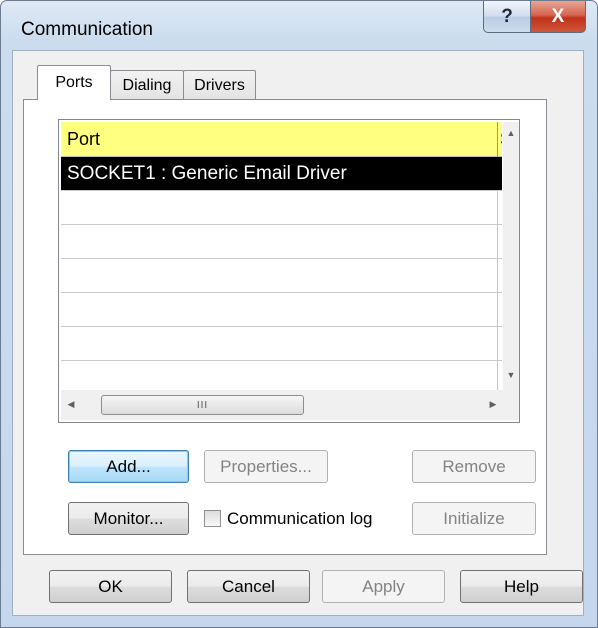 The image size is (598, 628). Describe the element at coordinates (212, 518) in the screenshot. I see `communication-log-checkbox` at that location.